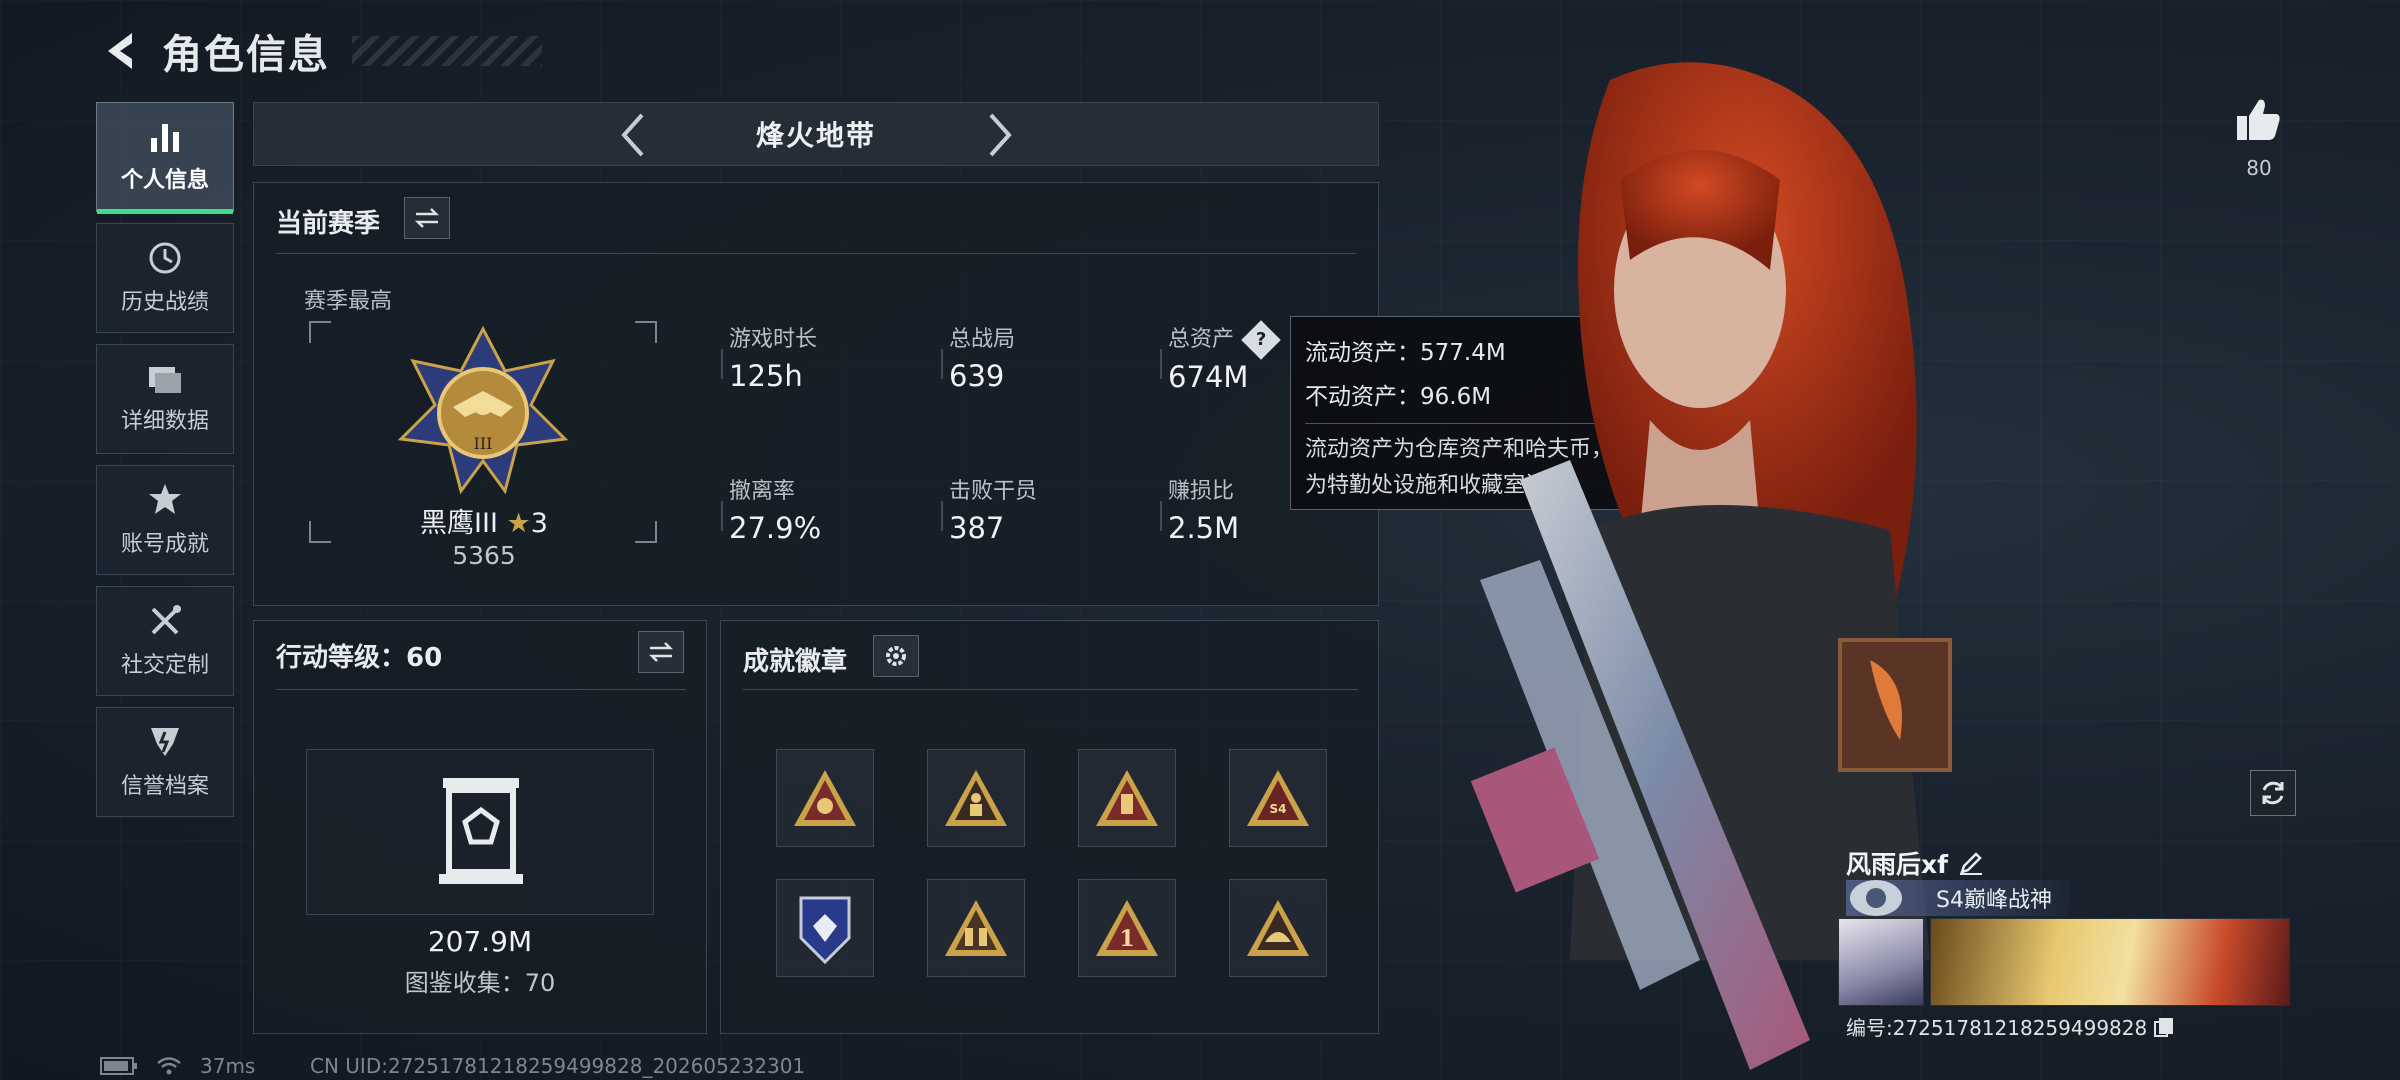  What do you see at coordinates (977, 528) in the screenshot?
I see `stat-value: 387` at bounding box center [977, 528].